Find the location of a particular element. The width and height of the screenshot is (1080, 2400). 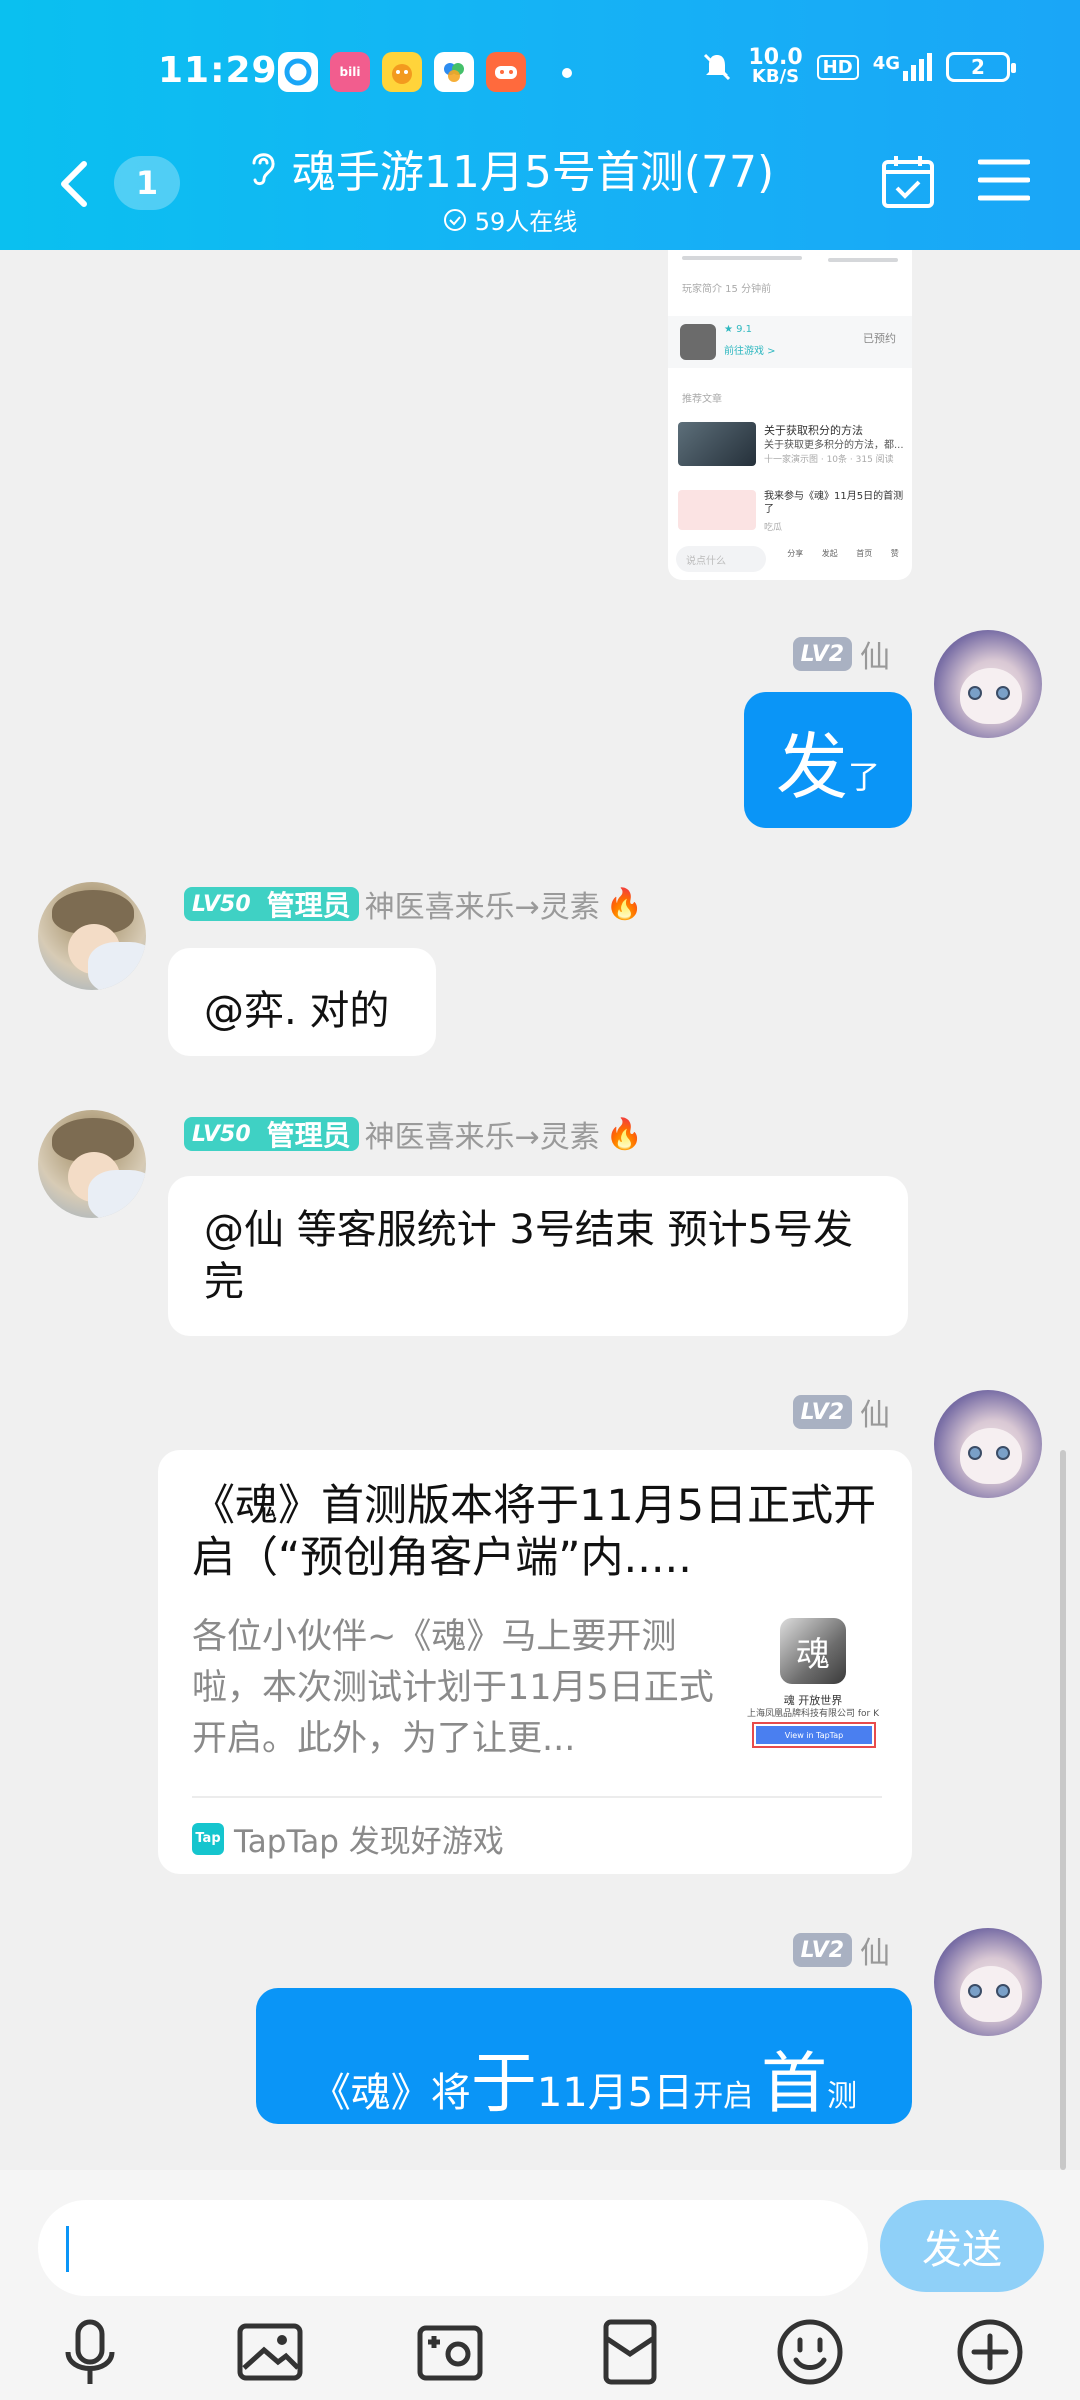

preview-actions: 分享 发起 首页 赞 is located at coordinates (843, 553).